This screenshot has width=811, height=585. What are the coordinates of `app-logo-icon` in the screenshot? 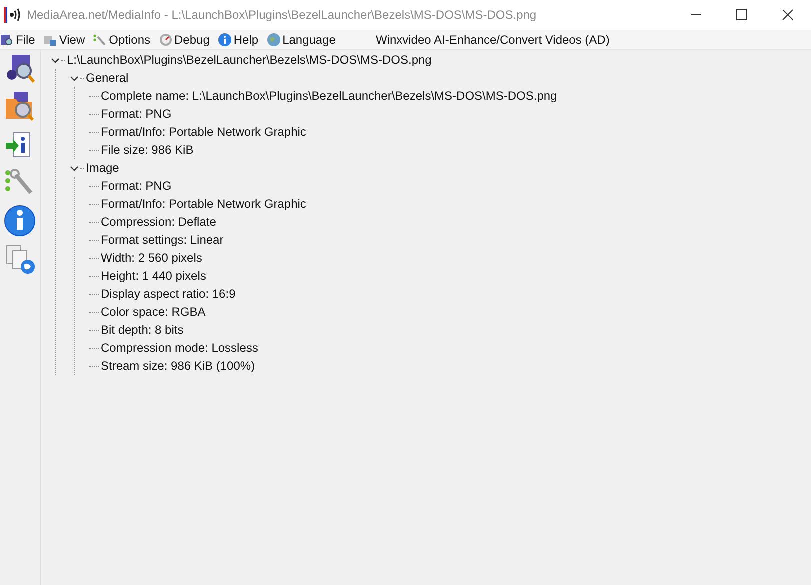 It's located at (13, 15).